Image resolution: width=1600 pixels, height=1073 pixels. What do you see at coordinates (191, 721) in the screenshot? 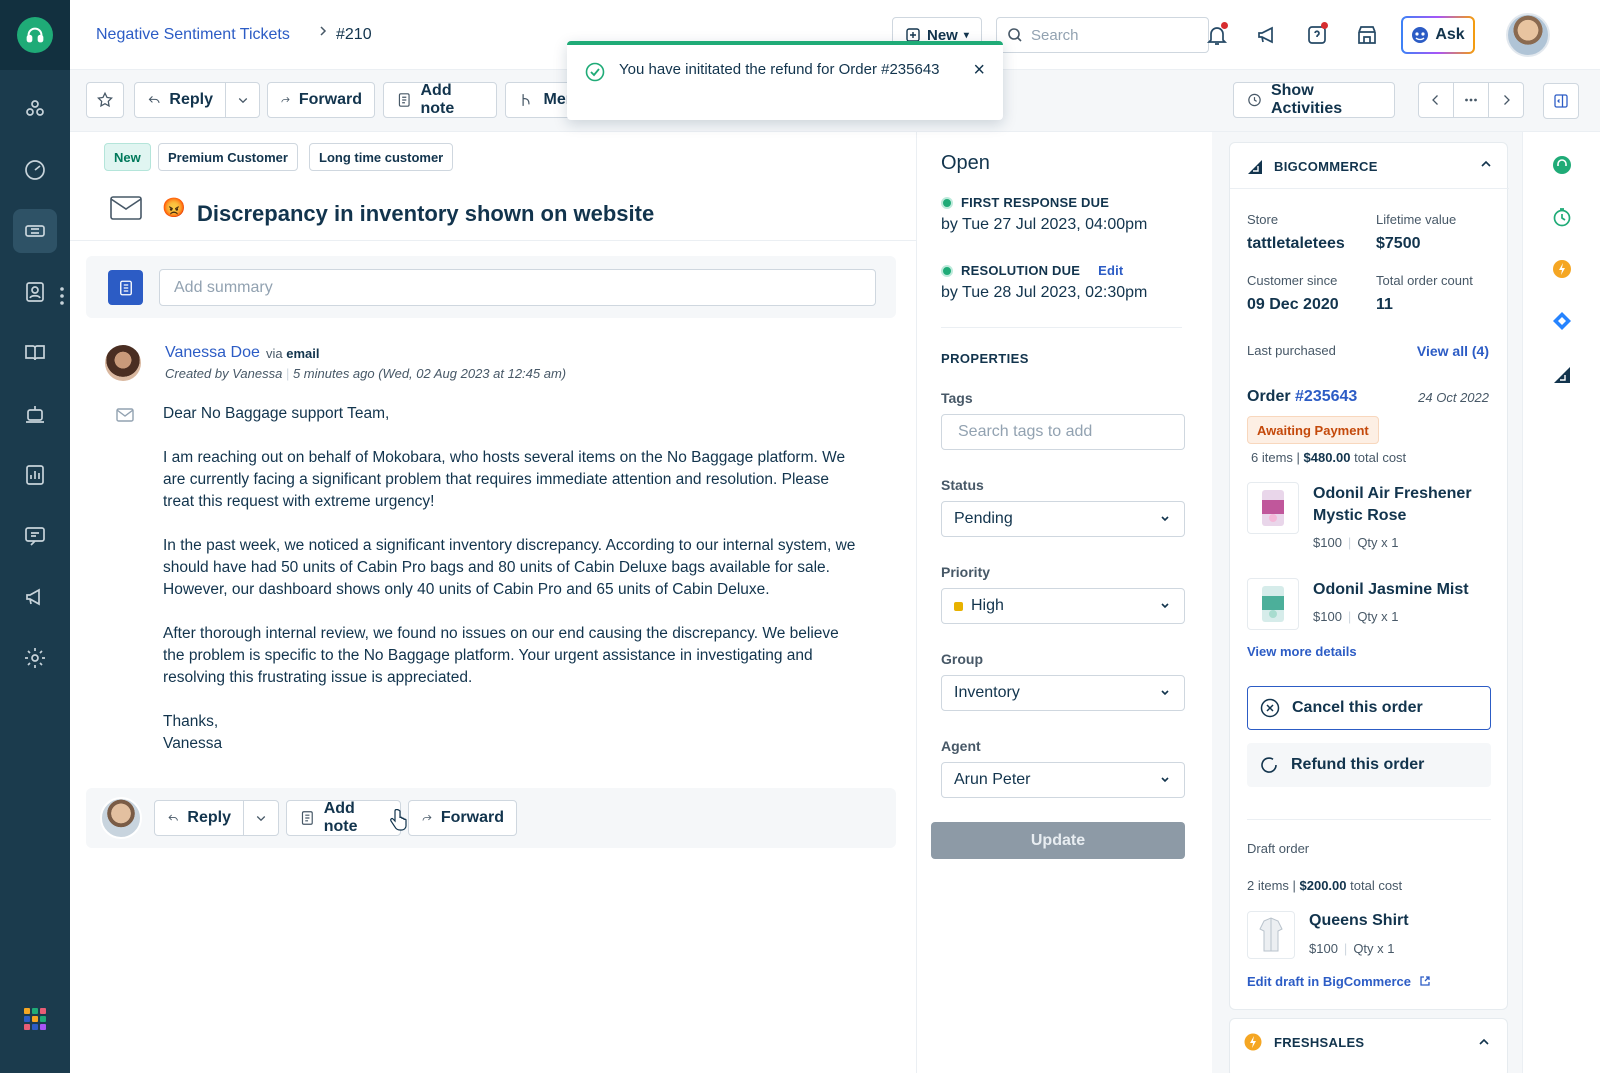
I see `signoff: Thanks,` at bounding box center [191, 721].